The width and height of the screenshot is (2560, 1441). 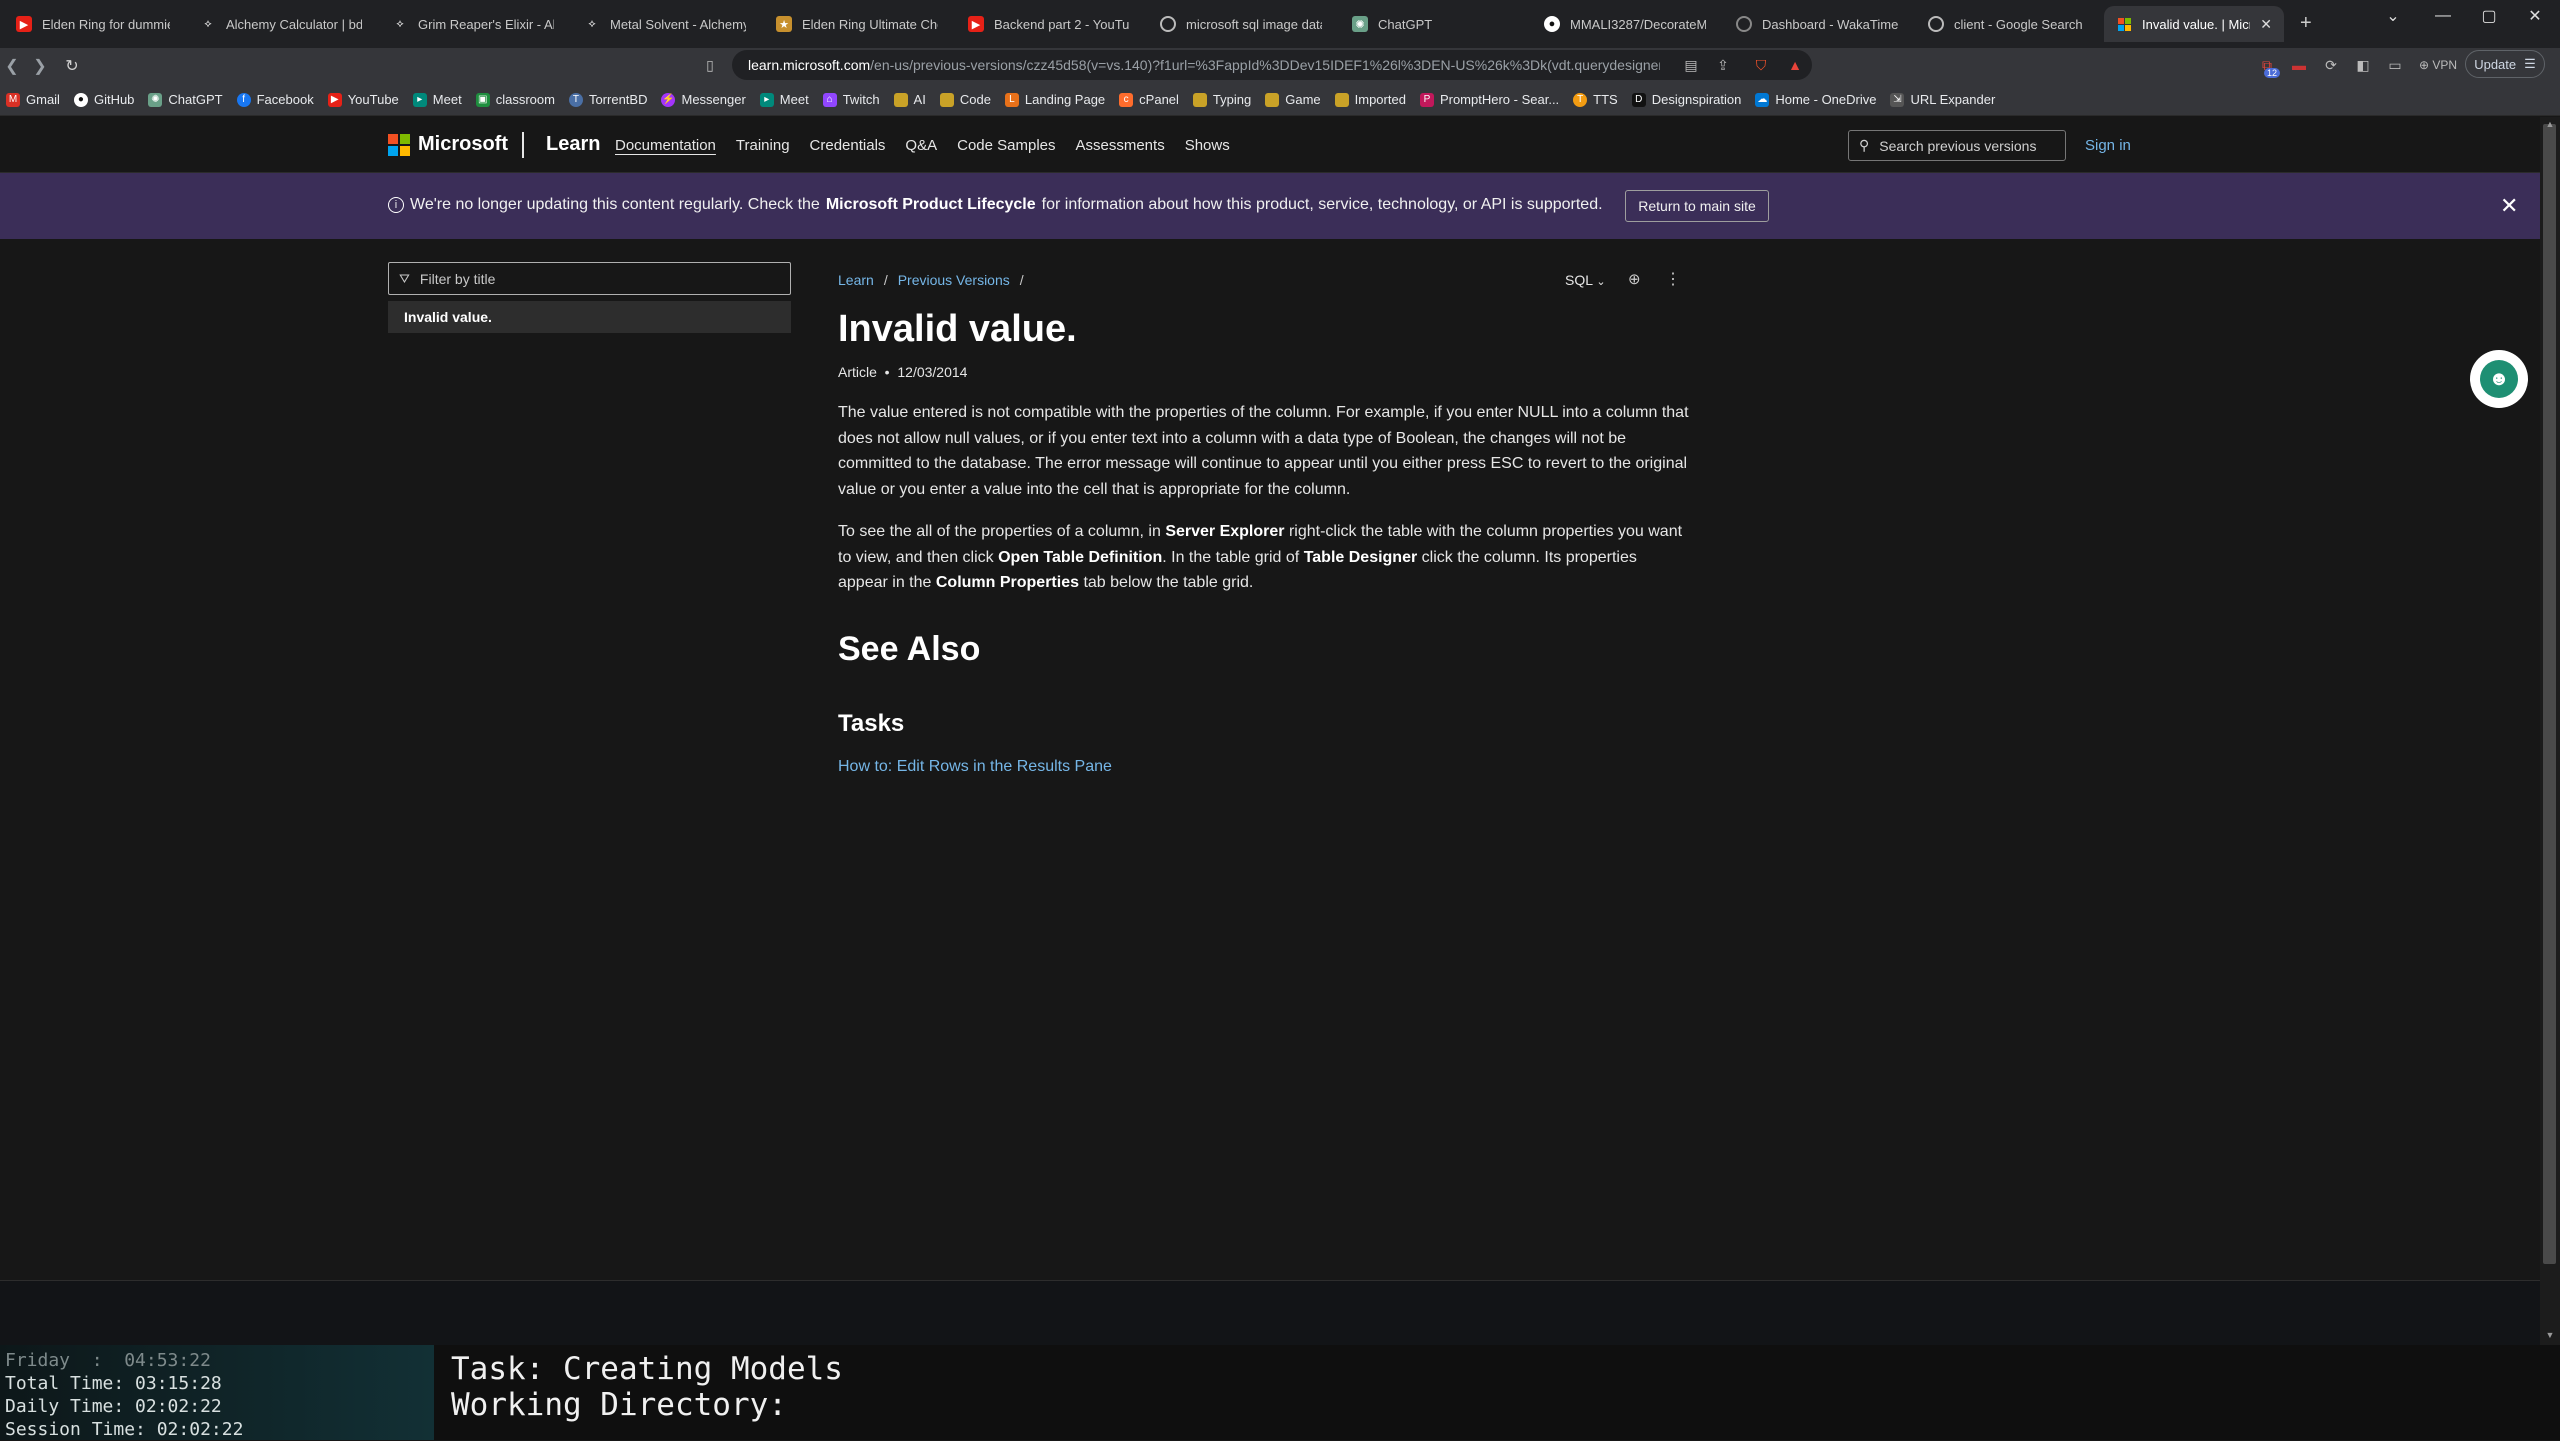 I want to click on back-icon: ❮, so click(x=12, y=66).